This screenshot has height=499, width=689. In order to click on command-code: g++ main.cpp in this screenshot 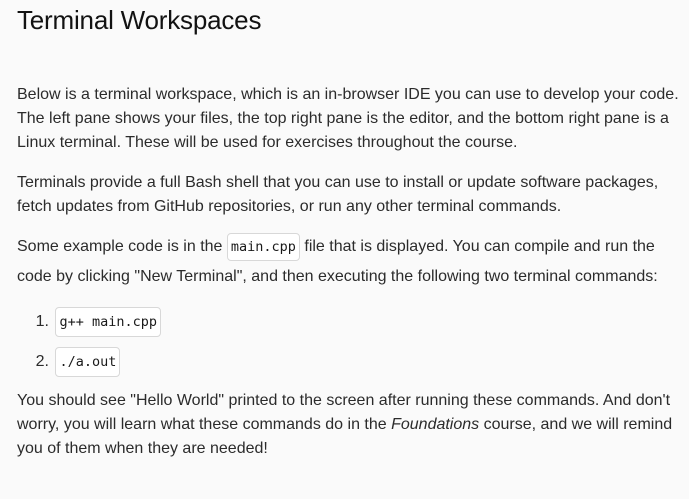, I will do `click(108, 322)`.